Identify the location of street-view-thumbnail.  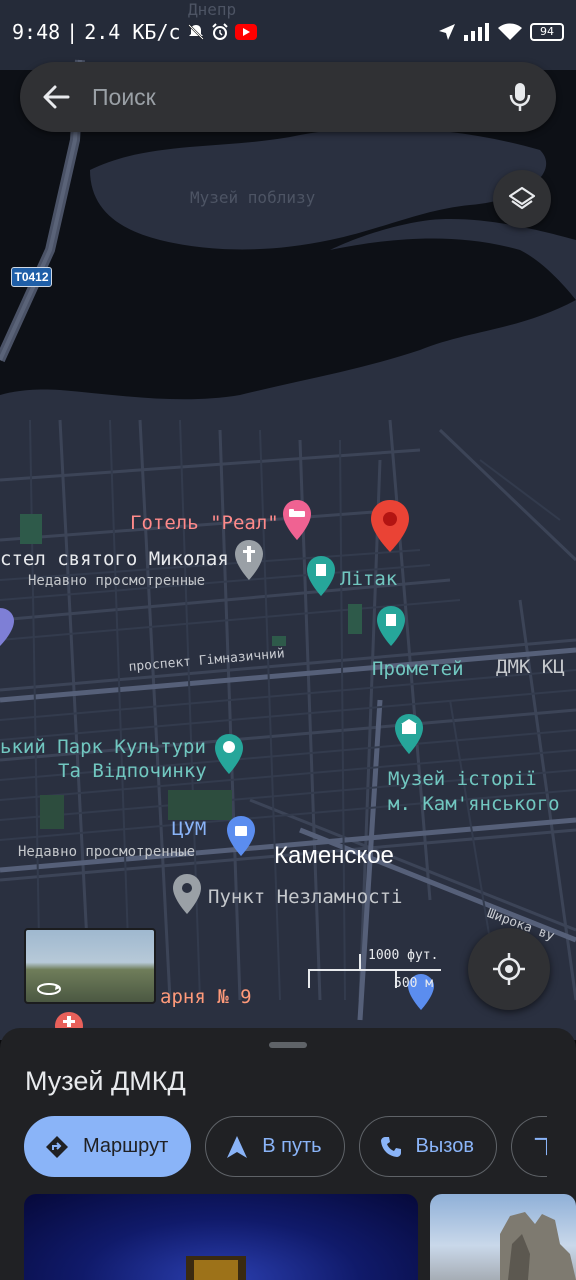
(90, 966).